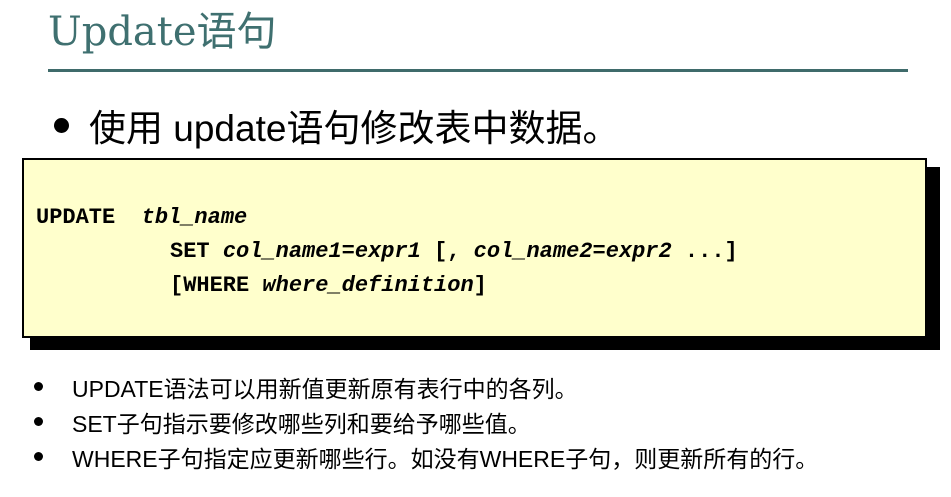 This screenshot has width=951, height=497. Describe the element at coordinates (162, 32) in the screenshot. I see `slide-title: Update语句` at that location.